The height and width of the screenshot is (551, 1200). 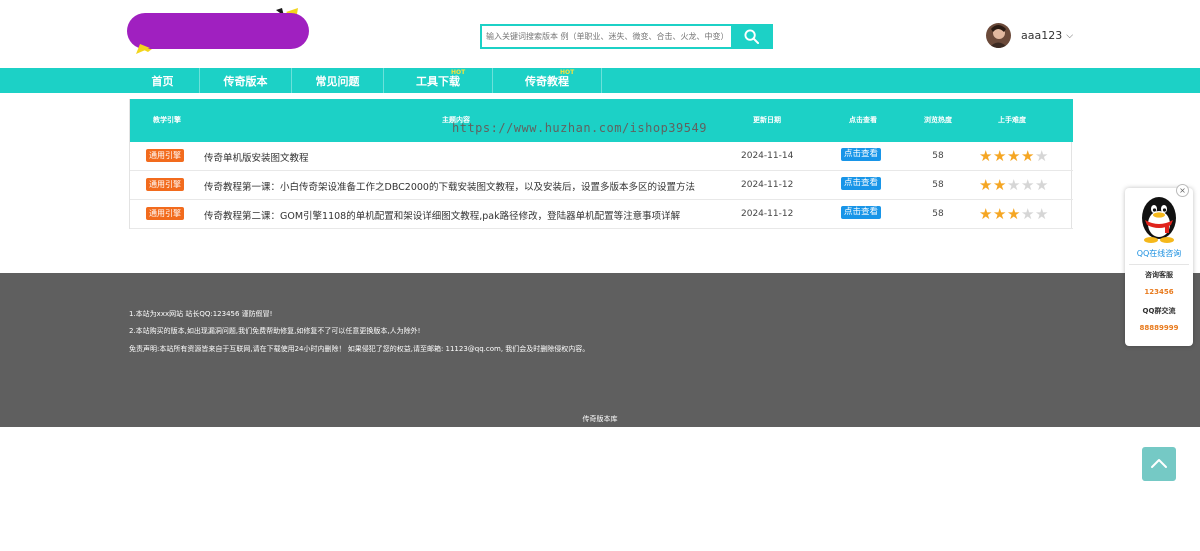 I want to click on chevron-down-icon: ⌵, so click(x=1069, y=36).